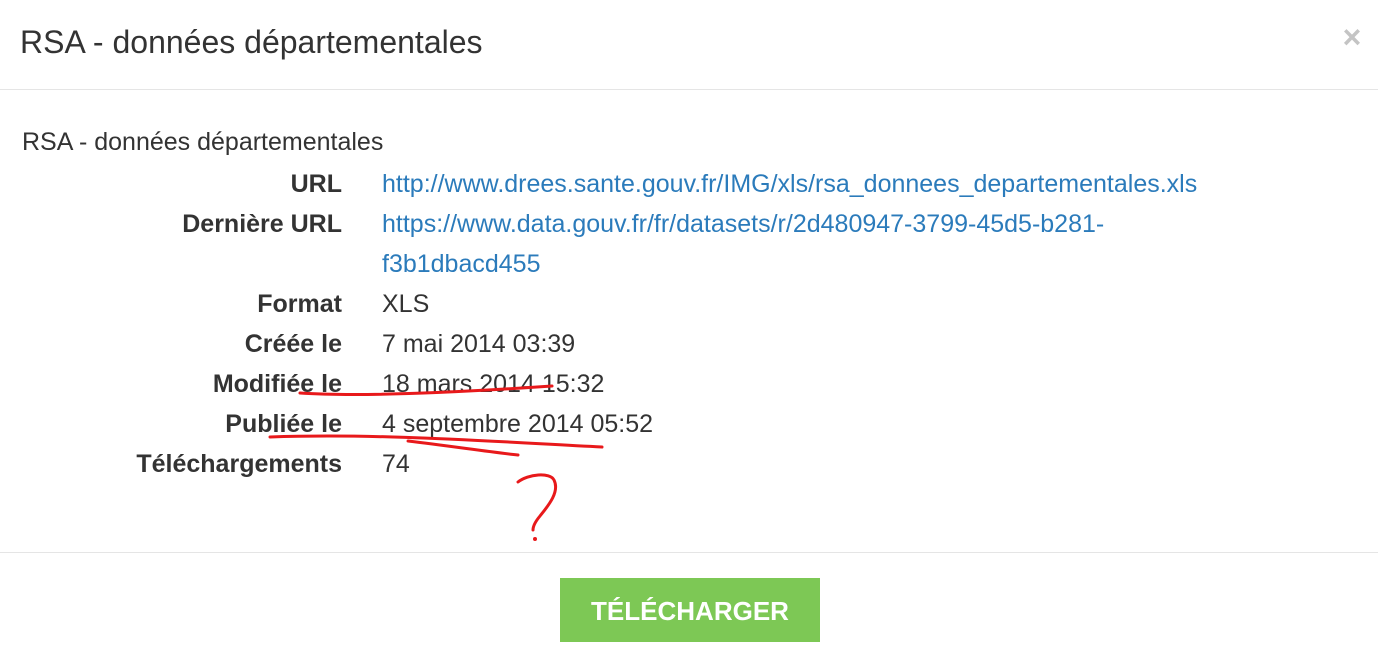 The width and height of the screenshot is (1378, 656). I want to click on detail-label-url: URL, so click(316, 184).